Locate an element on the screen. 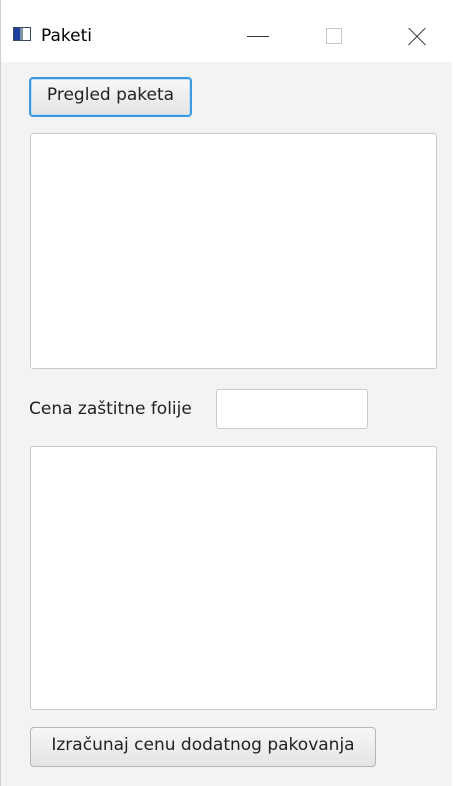  calculate-packaging-button: Izračunaj cenu dodatnog pakovanja is located at coordinates (203, 747).